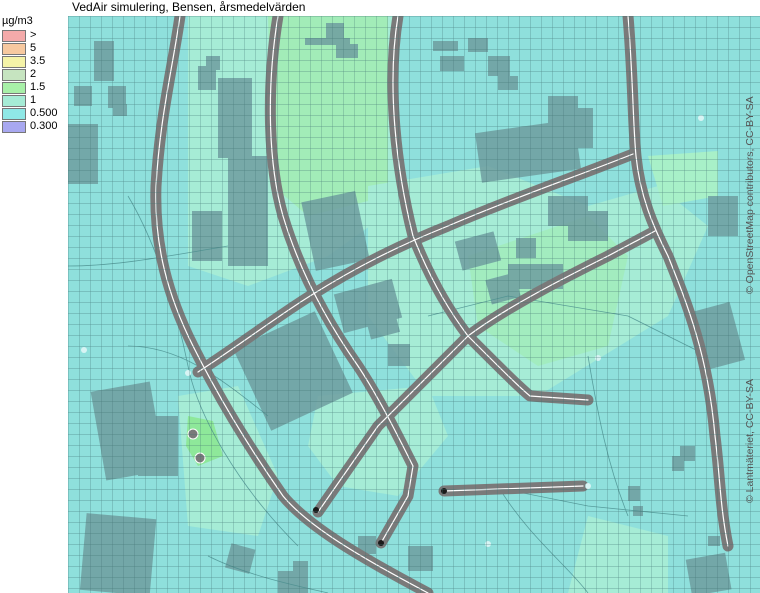  I want to click on legend-label: 2, so click(33, 74).